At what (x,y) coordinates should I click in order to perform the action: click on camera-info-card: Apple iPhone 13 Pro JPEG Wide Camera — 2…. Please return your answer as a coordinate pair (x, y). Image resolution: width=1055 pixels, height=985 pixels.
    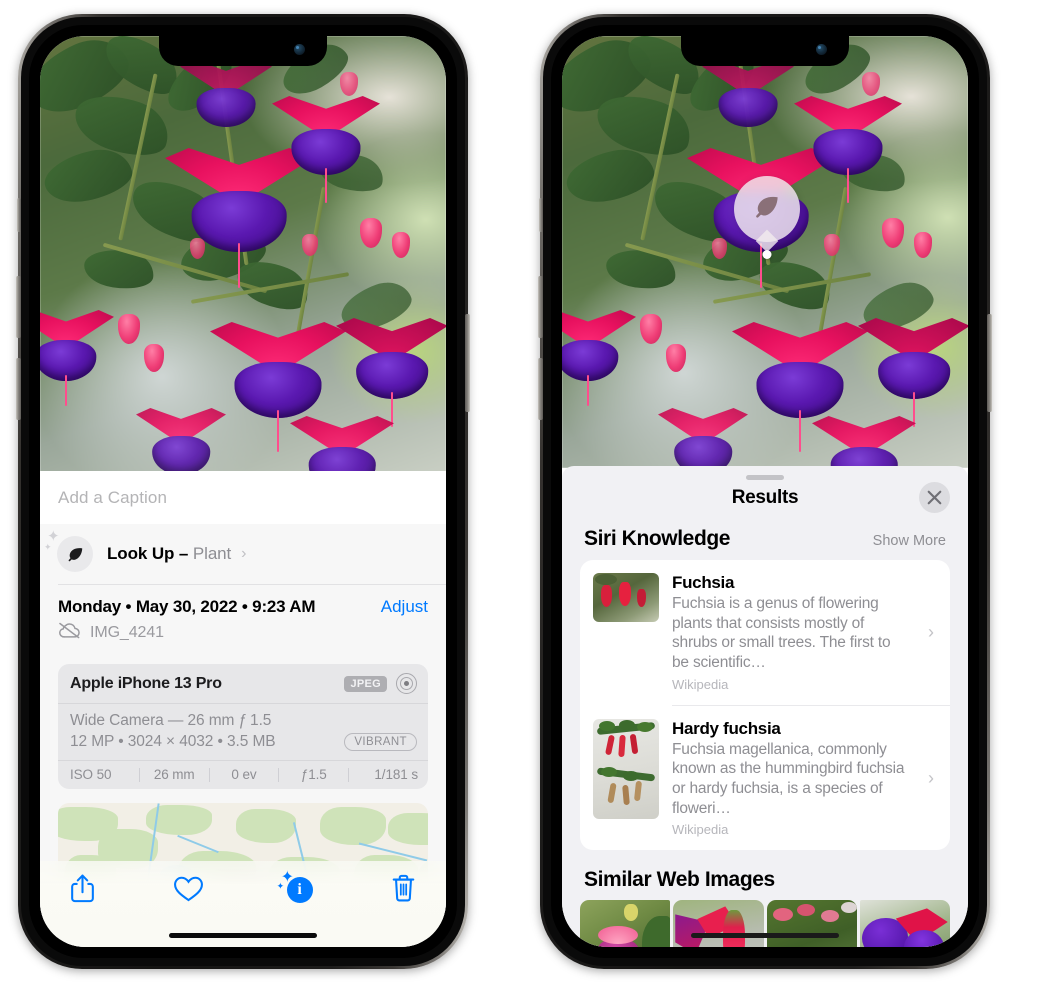
    Looking at the image, I should click on (243, 726).